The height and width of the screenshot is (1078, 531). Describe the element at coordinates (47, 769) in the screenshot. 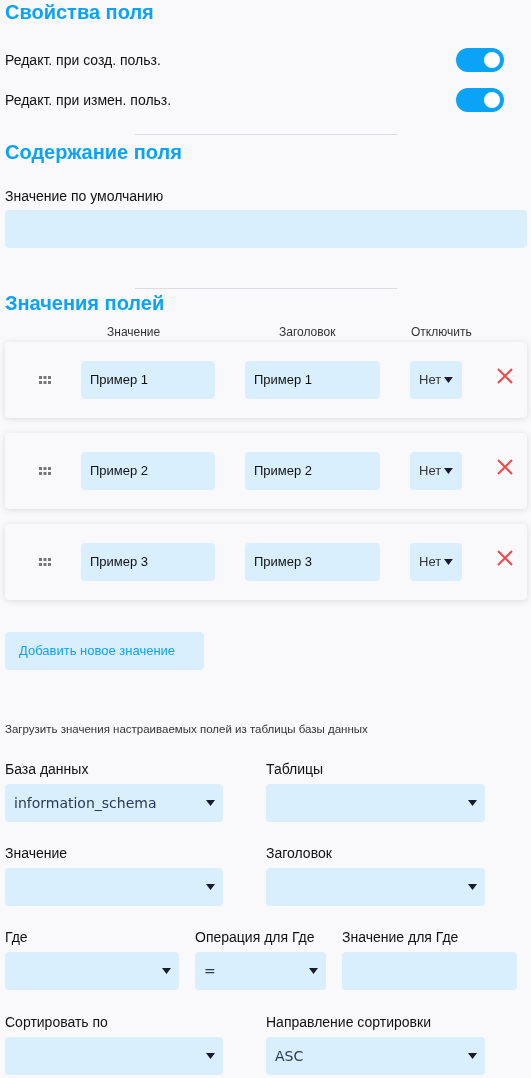

I see `field-label: База данных` at that location.